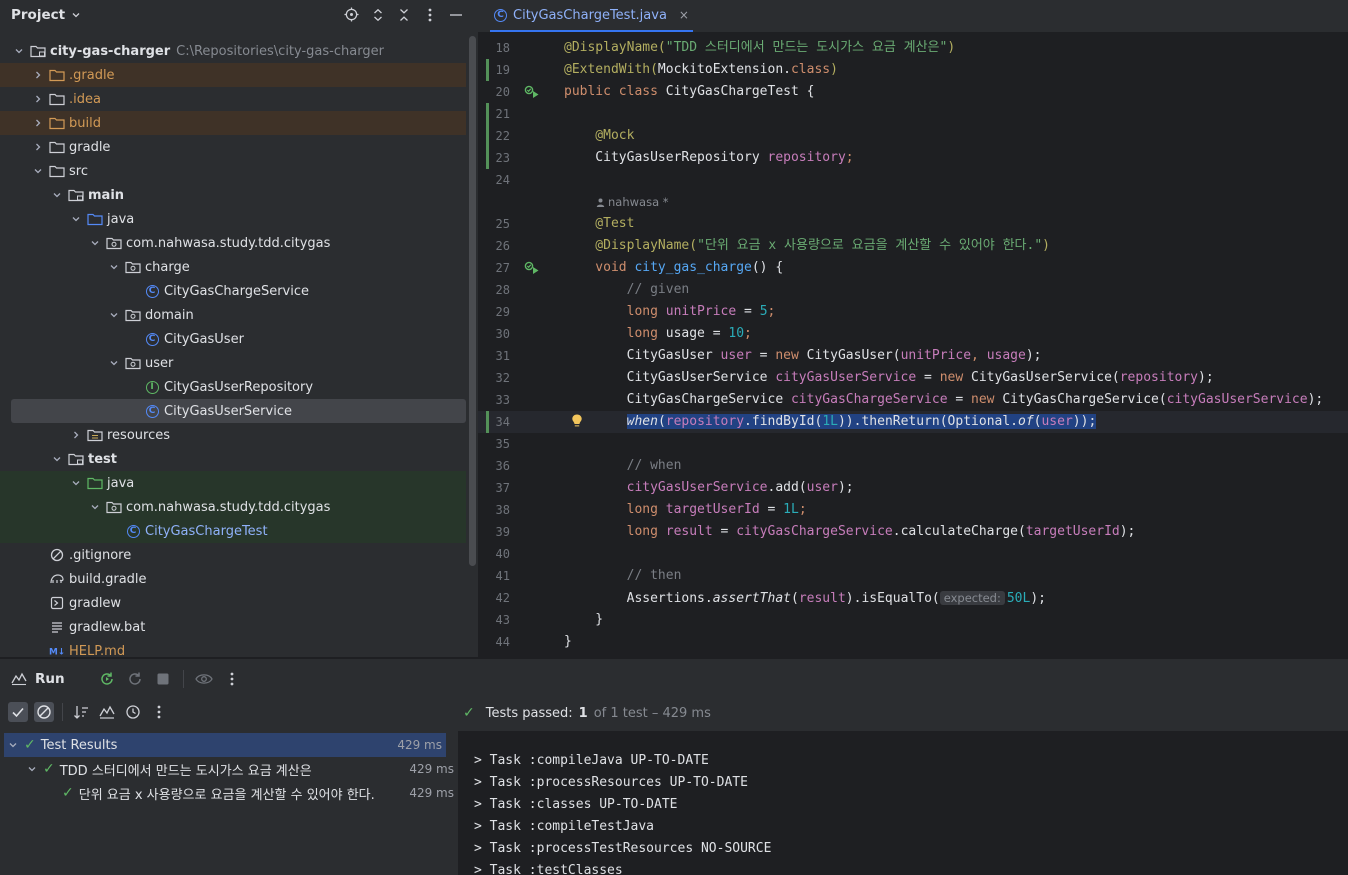 This screenshot has height=875, width=1348. I want to click on tree-item: main, so click(233, 195).